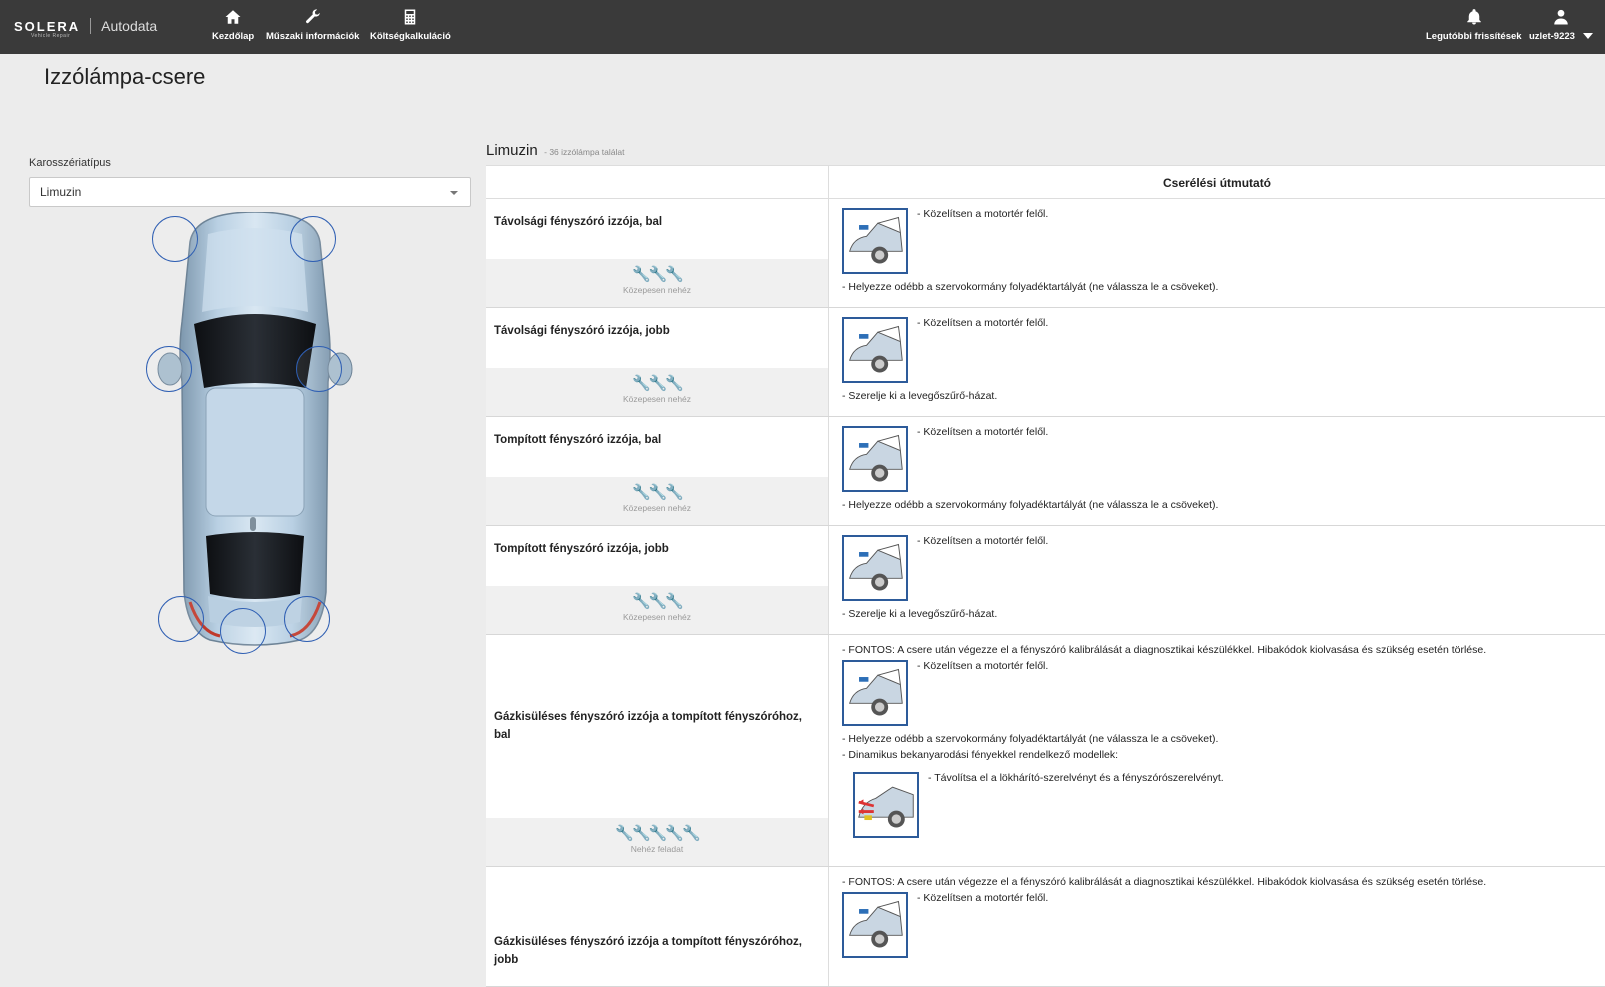  I want to click on hotspot-rear-right, so click(307, 619).